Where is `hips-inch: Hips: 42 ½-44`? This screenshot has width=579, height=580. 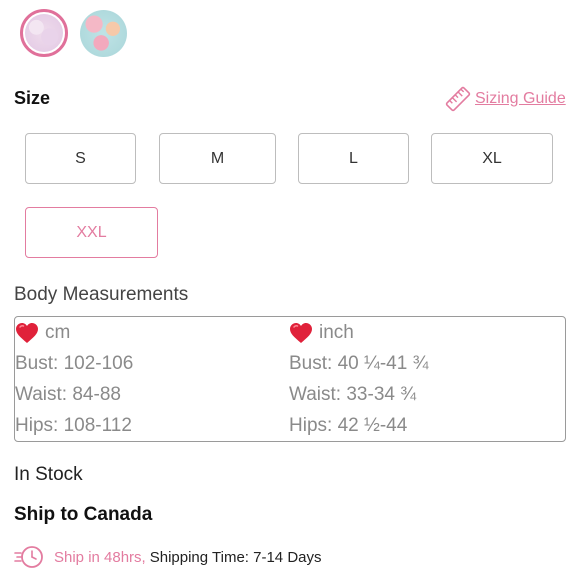
hips-inch: Hips: 42 ½-44 is located at coordinates (348, 425).